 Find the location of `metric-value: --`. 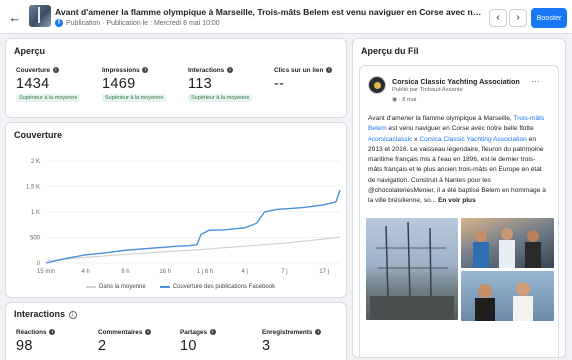

metric-value: -- is located at coordinates (279, 84).